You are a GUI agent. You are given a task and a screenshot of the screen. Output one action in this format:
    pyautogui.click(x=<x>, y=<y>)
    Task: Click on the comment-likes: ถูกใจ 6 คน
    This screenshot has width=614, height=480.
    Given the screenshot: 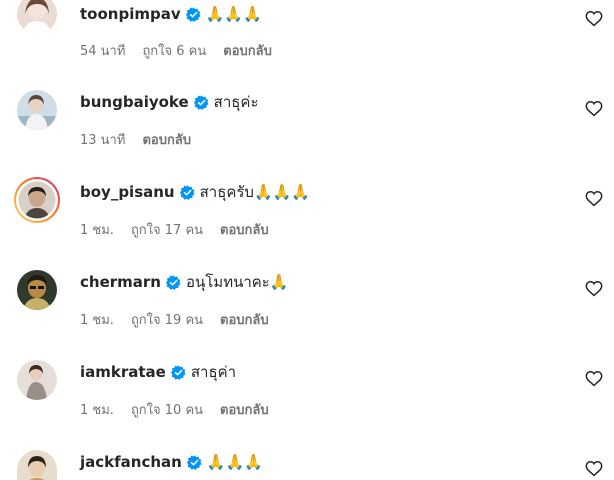 What is the action you would take?
    pyautogui.click(x=174, y=50)
    